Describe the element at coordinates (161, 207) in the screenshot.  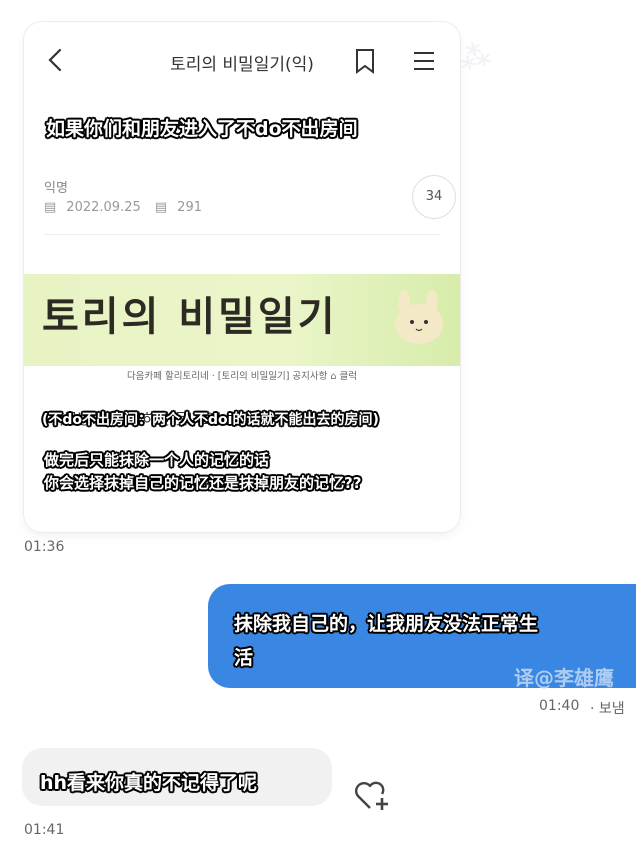
I see `views-icon: ▤` at that location.